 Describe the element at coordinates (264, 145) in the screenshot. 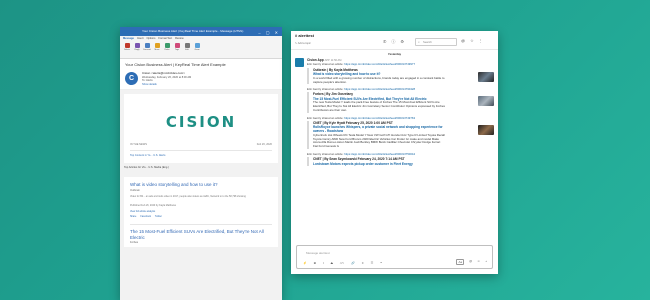

I see `news-date: Feb 26, 2020` at that location.